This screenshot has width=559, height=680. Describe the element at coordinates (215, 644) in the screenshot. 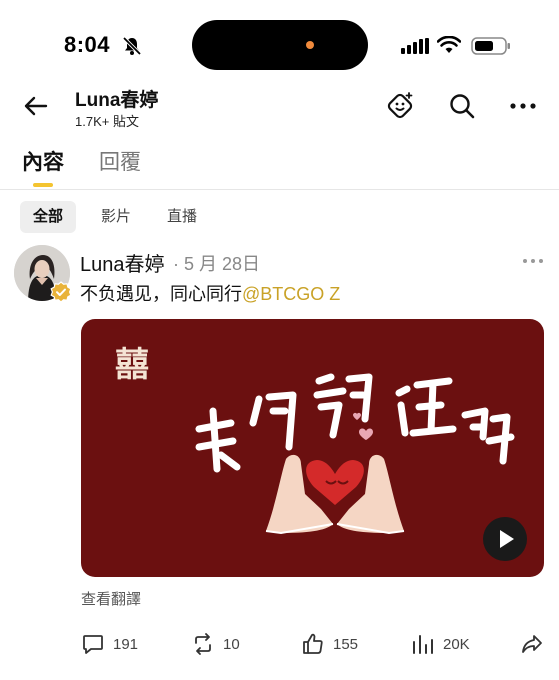

I see `repost-button: 10` at that location.